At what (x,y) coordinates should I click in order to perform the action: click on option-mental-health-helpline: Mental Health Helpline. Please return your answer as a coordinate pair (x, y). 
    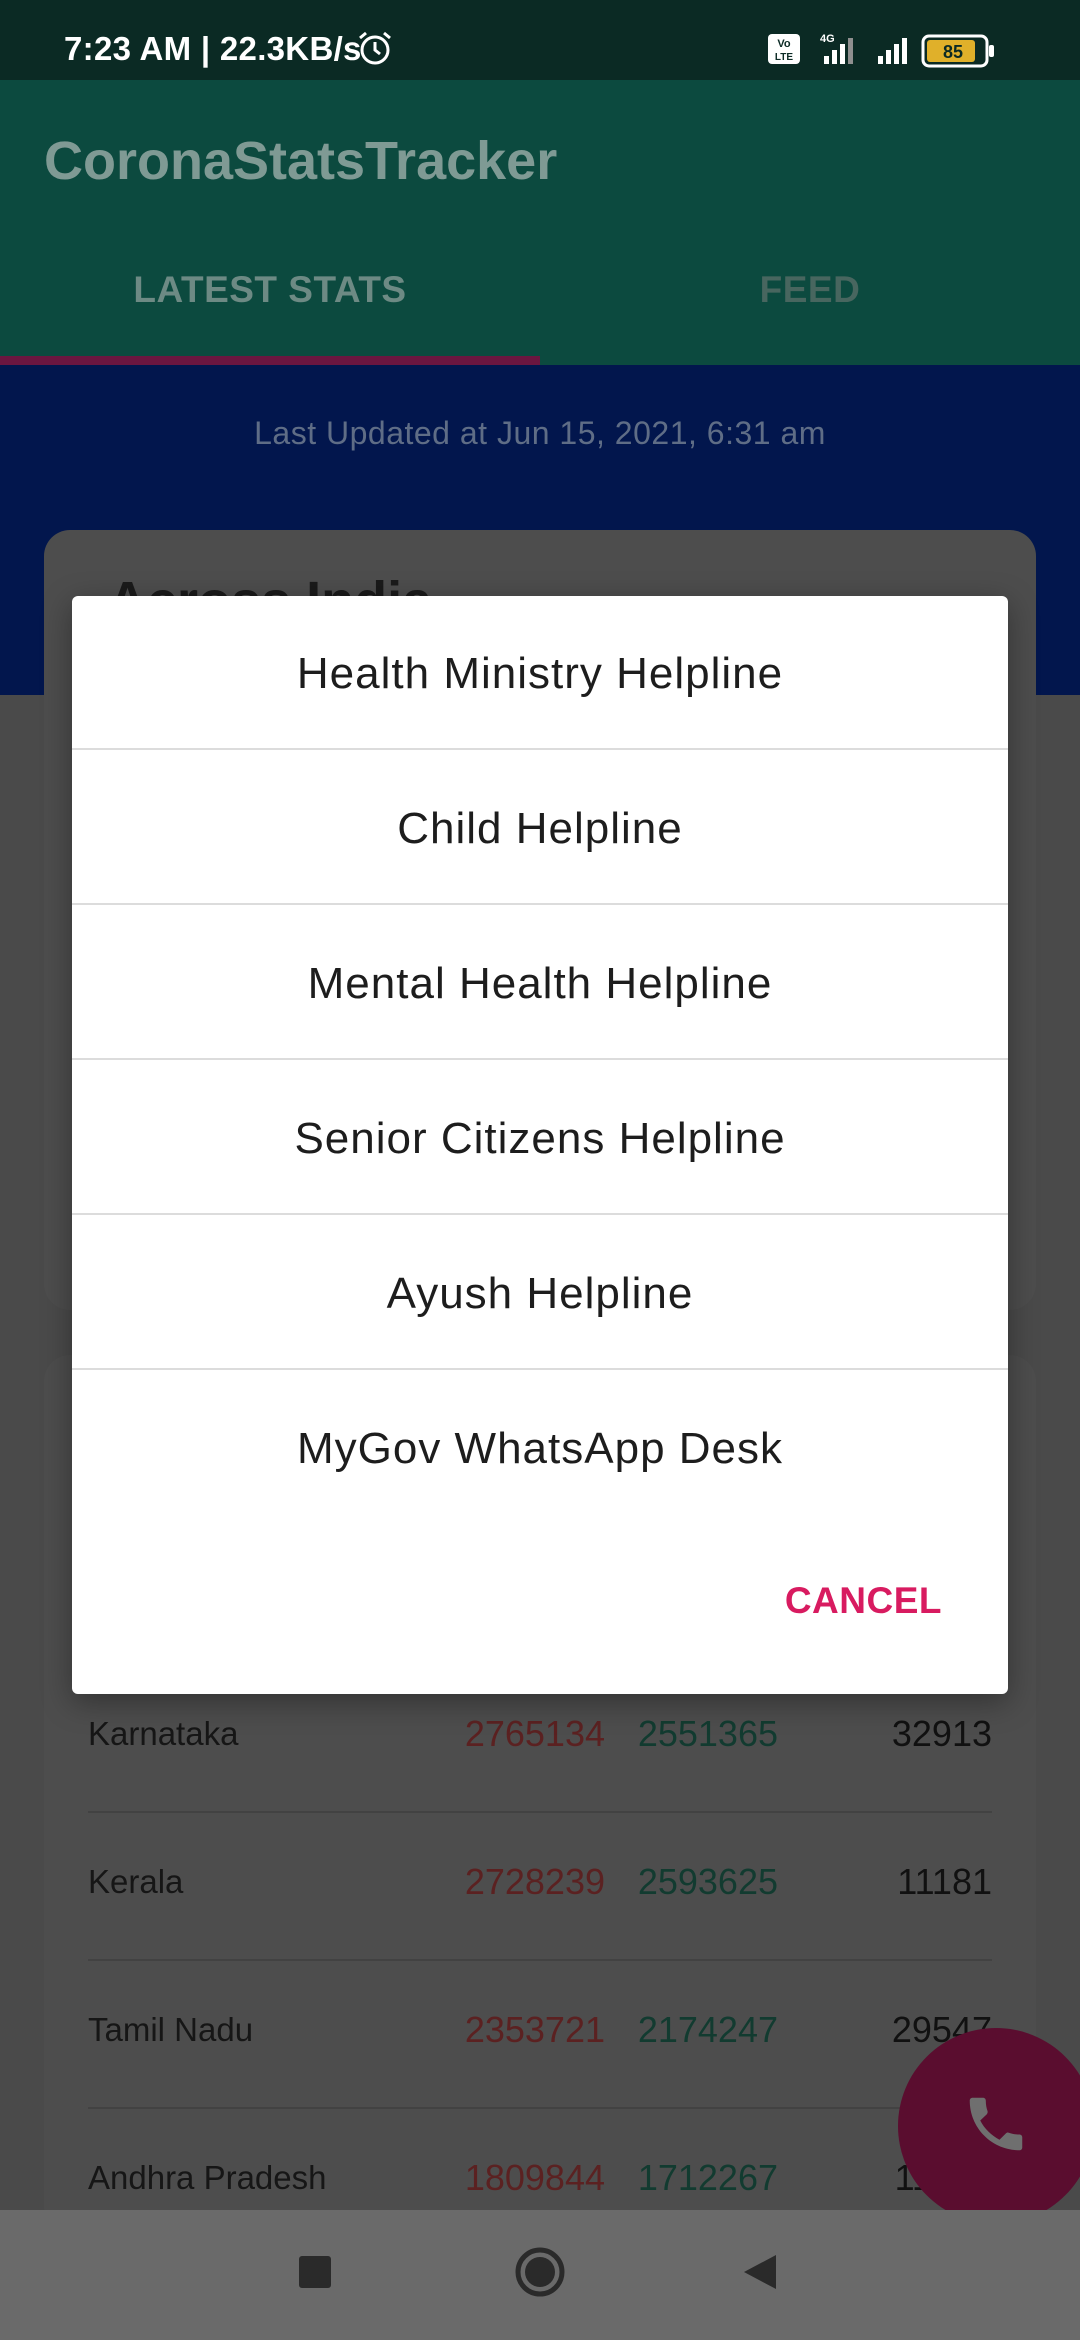
    Looking at the image, I should click on (540, 983).